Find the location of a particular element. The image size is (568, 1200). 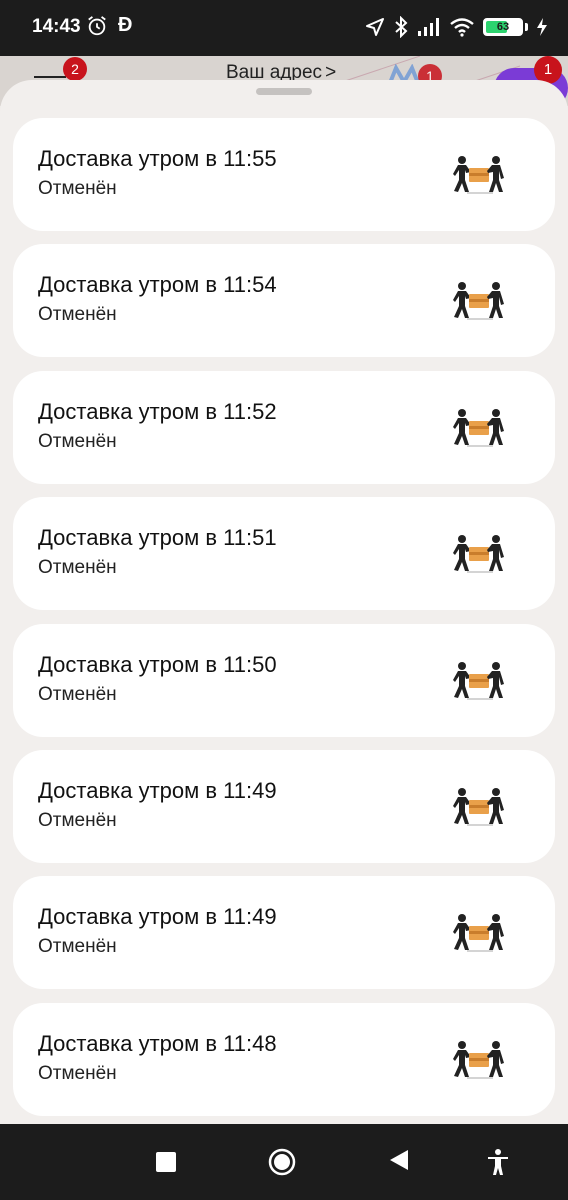

order-title: Доставка утром в 11:54 is located at coordinates (157, 285).